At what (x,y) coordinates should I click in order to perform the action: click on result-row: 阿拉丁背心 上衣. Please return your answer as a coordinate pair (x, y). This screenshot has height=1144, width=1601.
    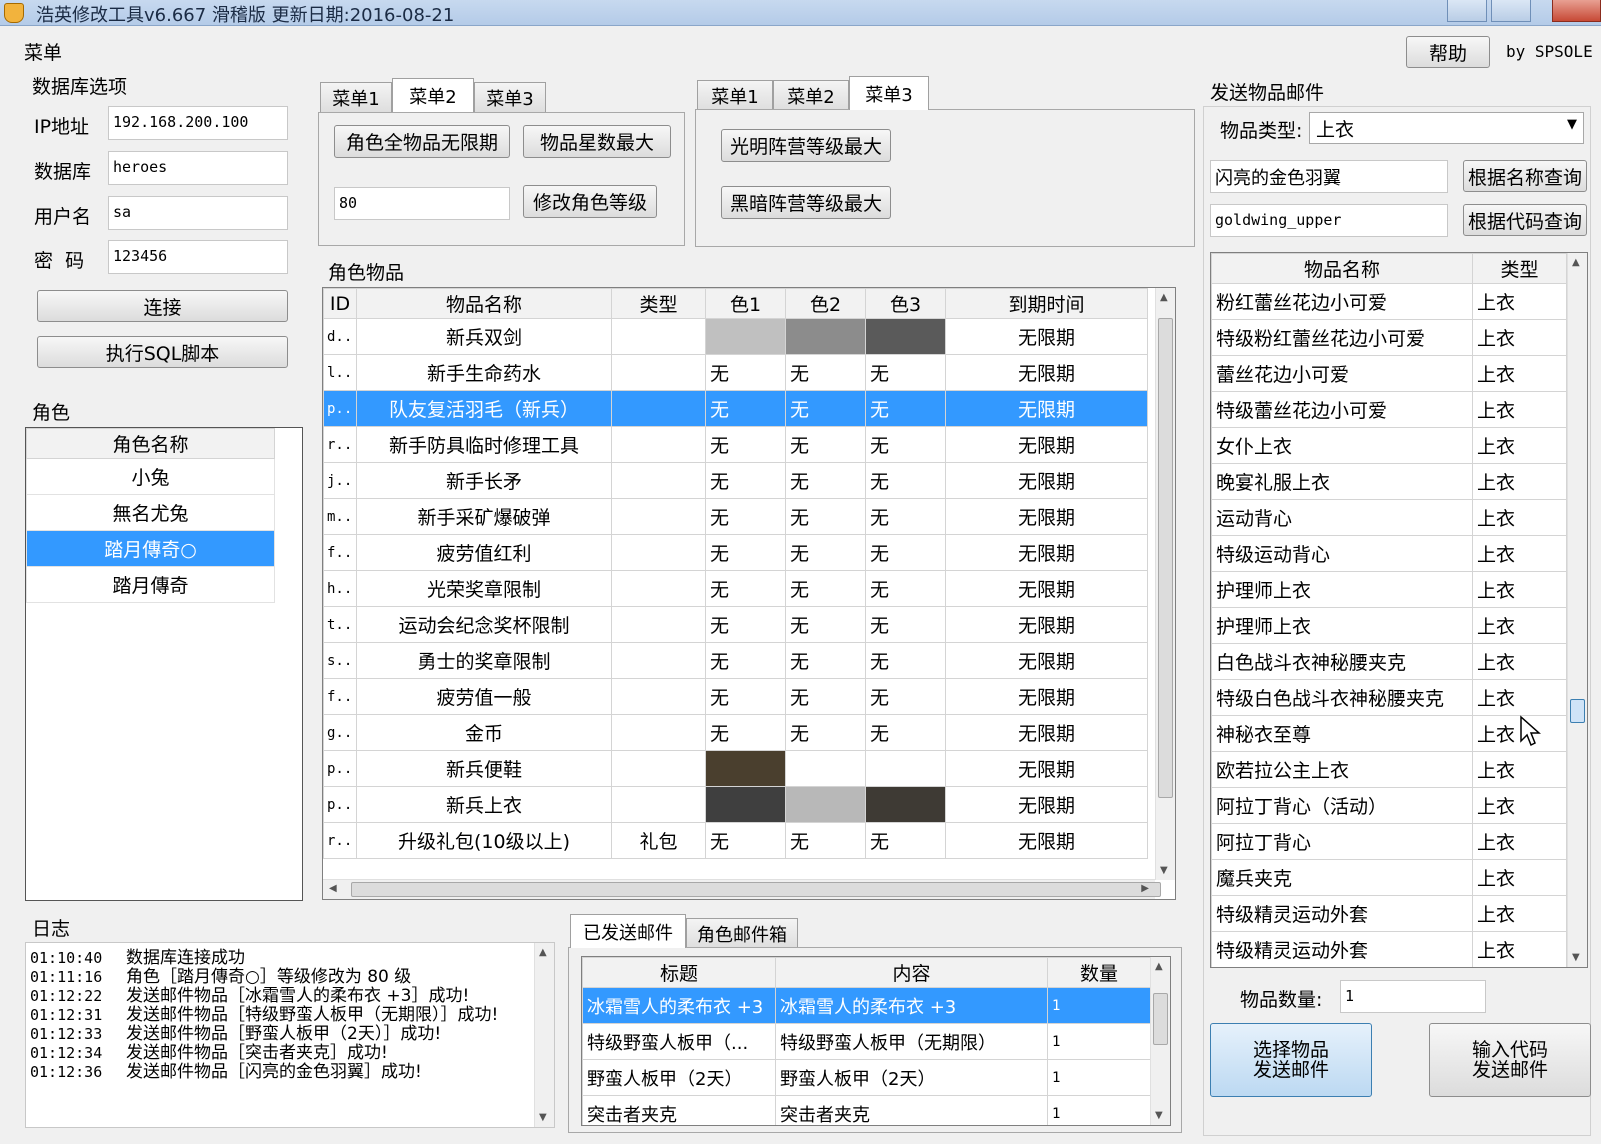
    Looking at the image, I should click on (1389, 841).